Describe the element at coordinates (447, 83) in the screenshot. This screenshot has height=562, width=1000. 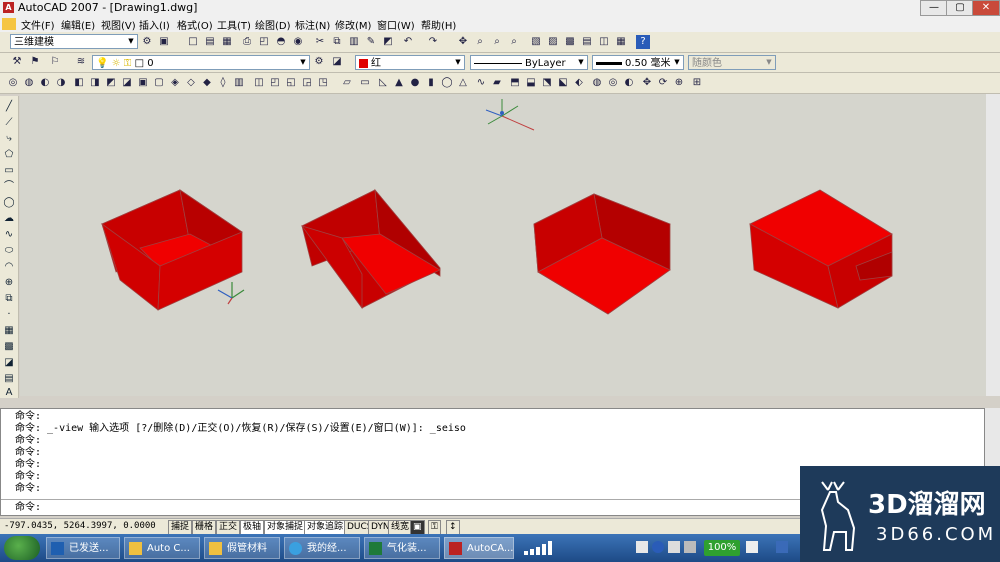
I see `torus-icon: ◯` at that location.